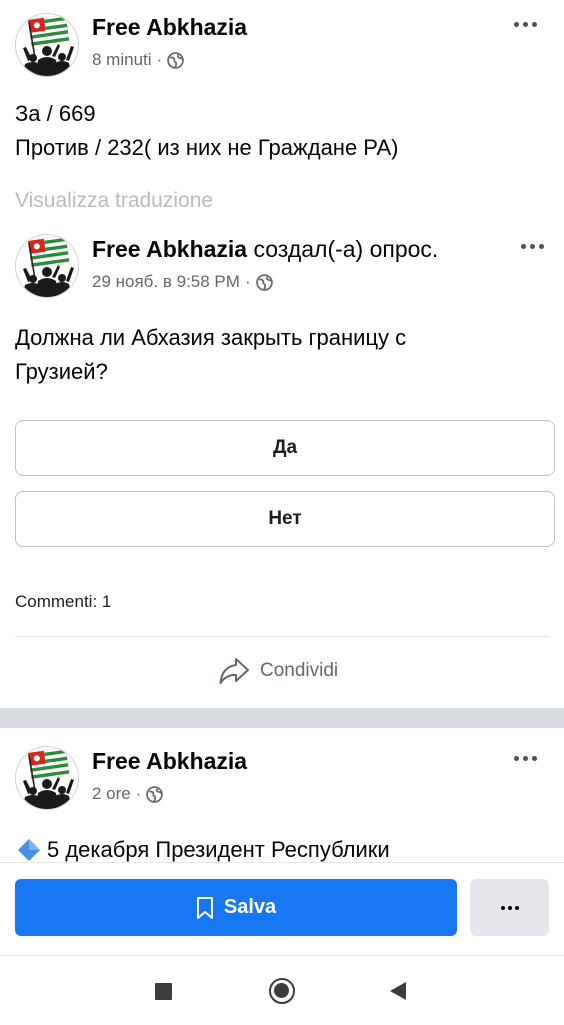  I want to click on shared-post-meta: 29 нояб. в 9:58 PM ·, so click(182, 282).